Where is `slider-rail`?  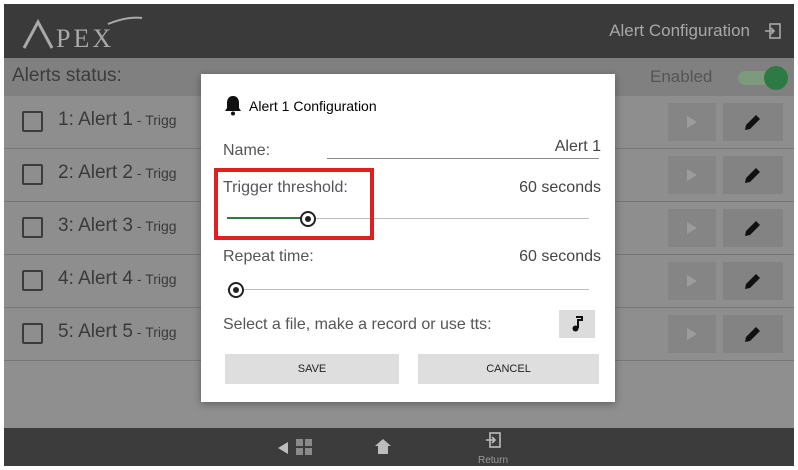 slider-rail is located at coordinates (408, 289).